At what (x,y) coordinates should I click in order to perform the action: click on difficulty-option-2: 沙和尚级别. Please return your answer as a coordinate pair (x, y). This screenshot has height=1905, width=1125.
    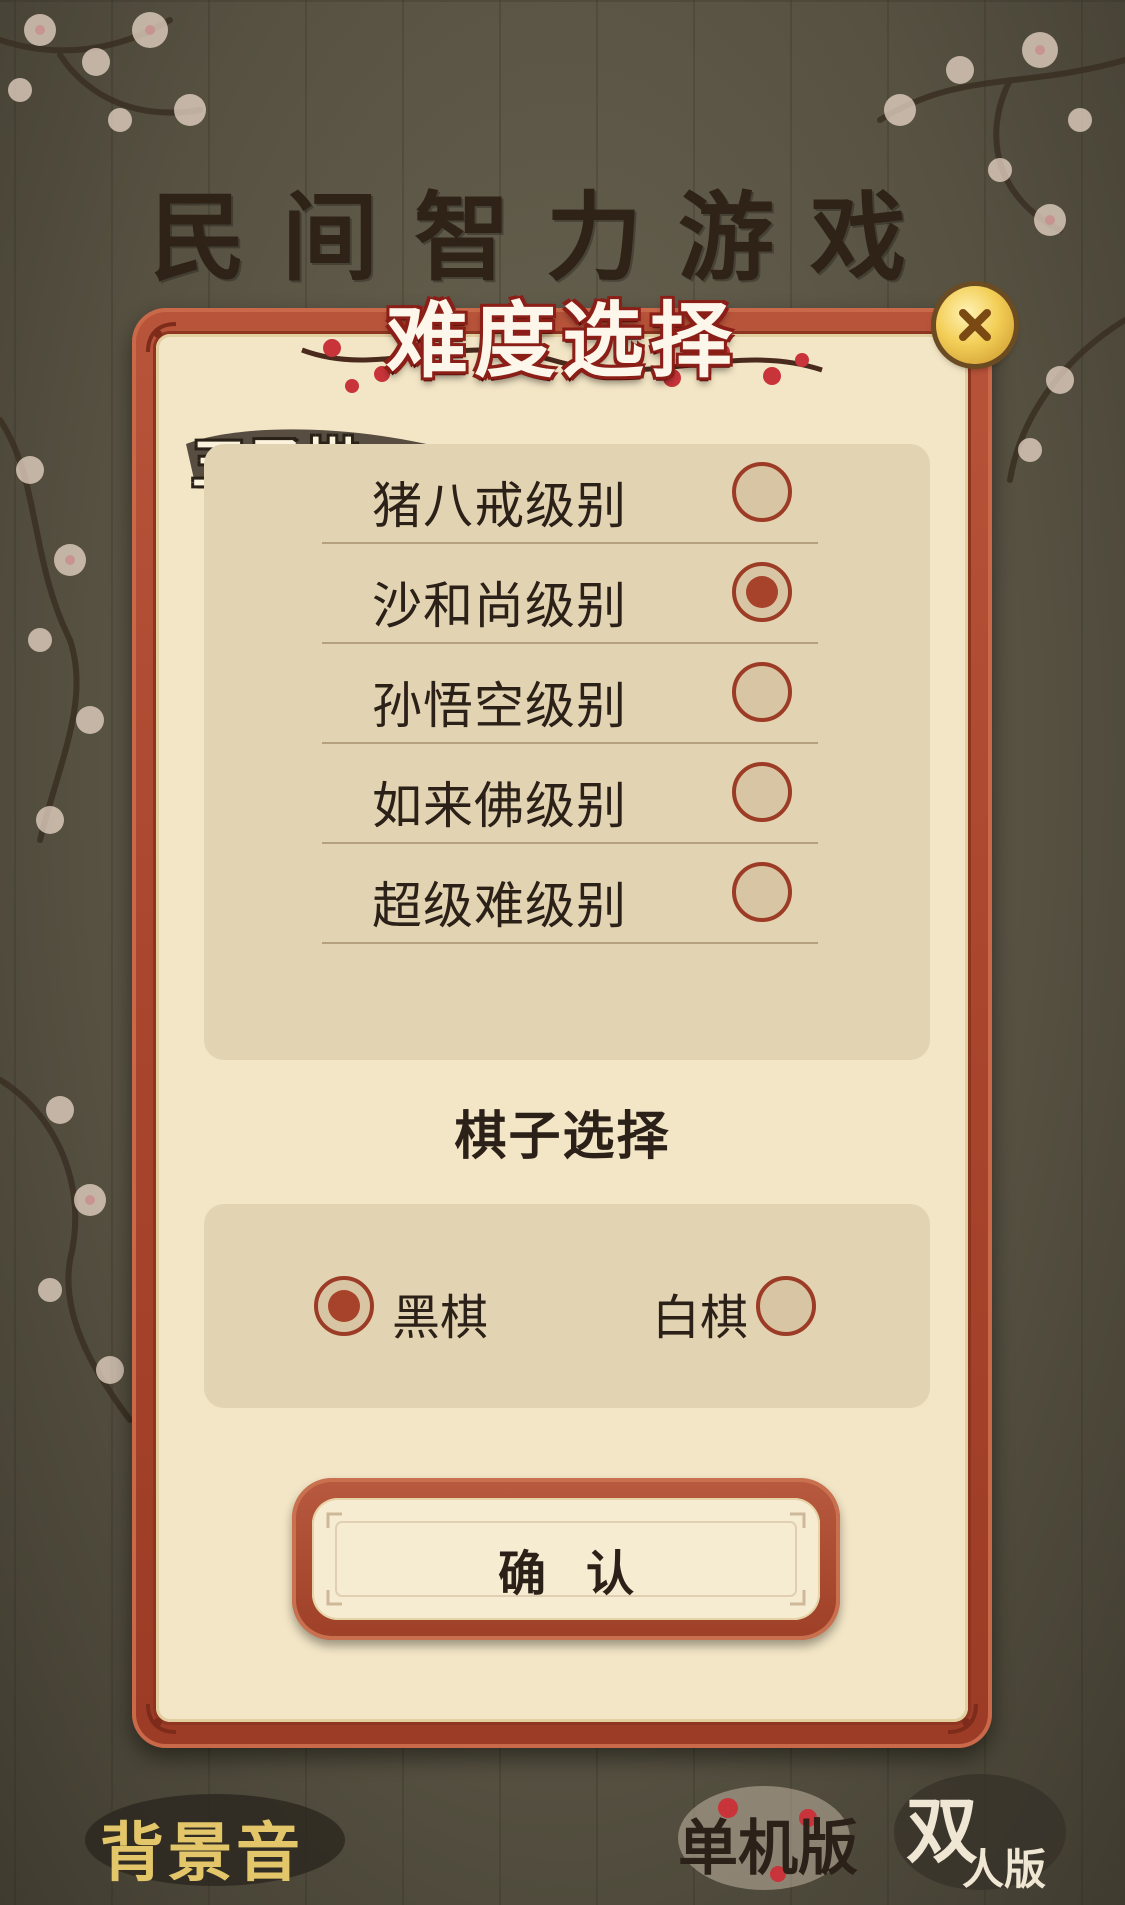
    Looking at the image, I should click on (570, 594).